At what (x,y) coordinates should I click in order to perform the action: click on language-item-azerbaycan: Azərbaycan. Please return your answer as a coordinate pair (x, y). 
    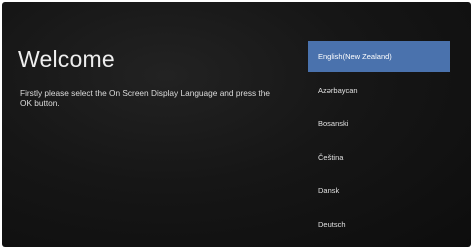
    Looking at the image, I should click on (379, 90).